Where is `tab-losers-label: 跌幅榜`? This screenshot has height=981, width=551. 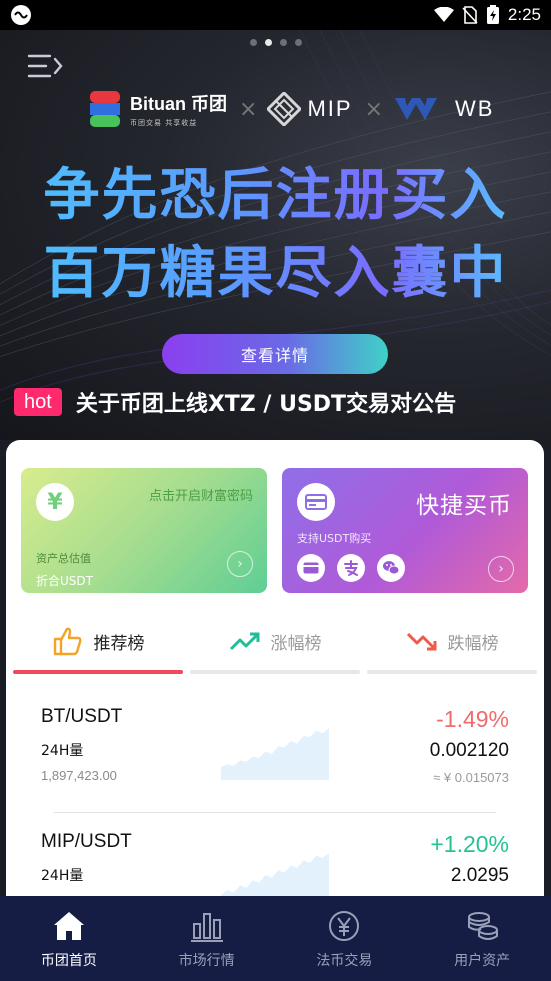
tab-losers-label: 跌幅榜 is located at coordinates (473, 643).